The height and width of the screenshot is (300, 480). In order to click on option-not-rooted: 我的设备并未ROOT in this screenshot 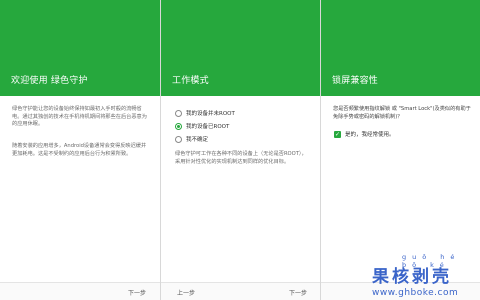, I will do `click(205, 113)`.